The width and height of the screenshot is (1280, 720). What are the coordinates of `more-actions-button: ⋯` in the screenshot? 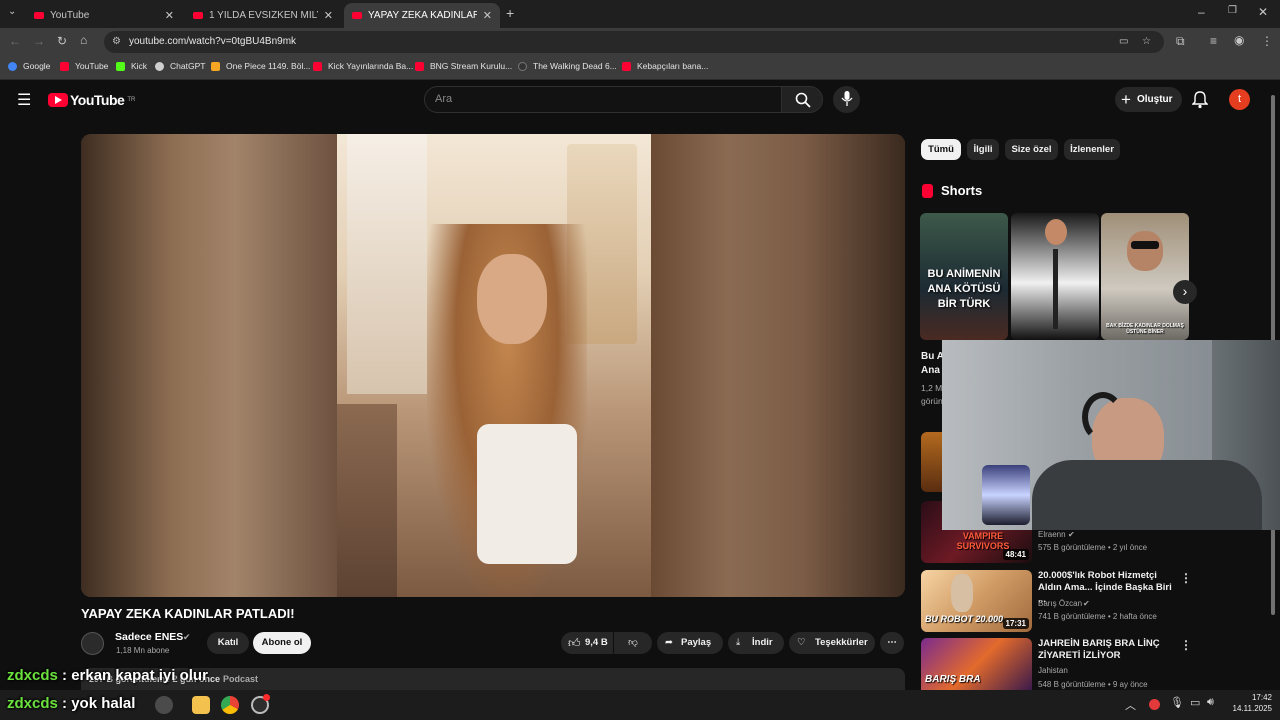 It's located at (892, 643).